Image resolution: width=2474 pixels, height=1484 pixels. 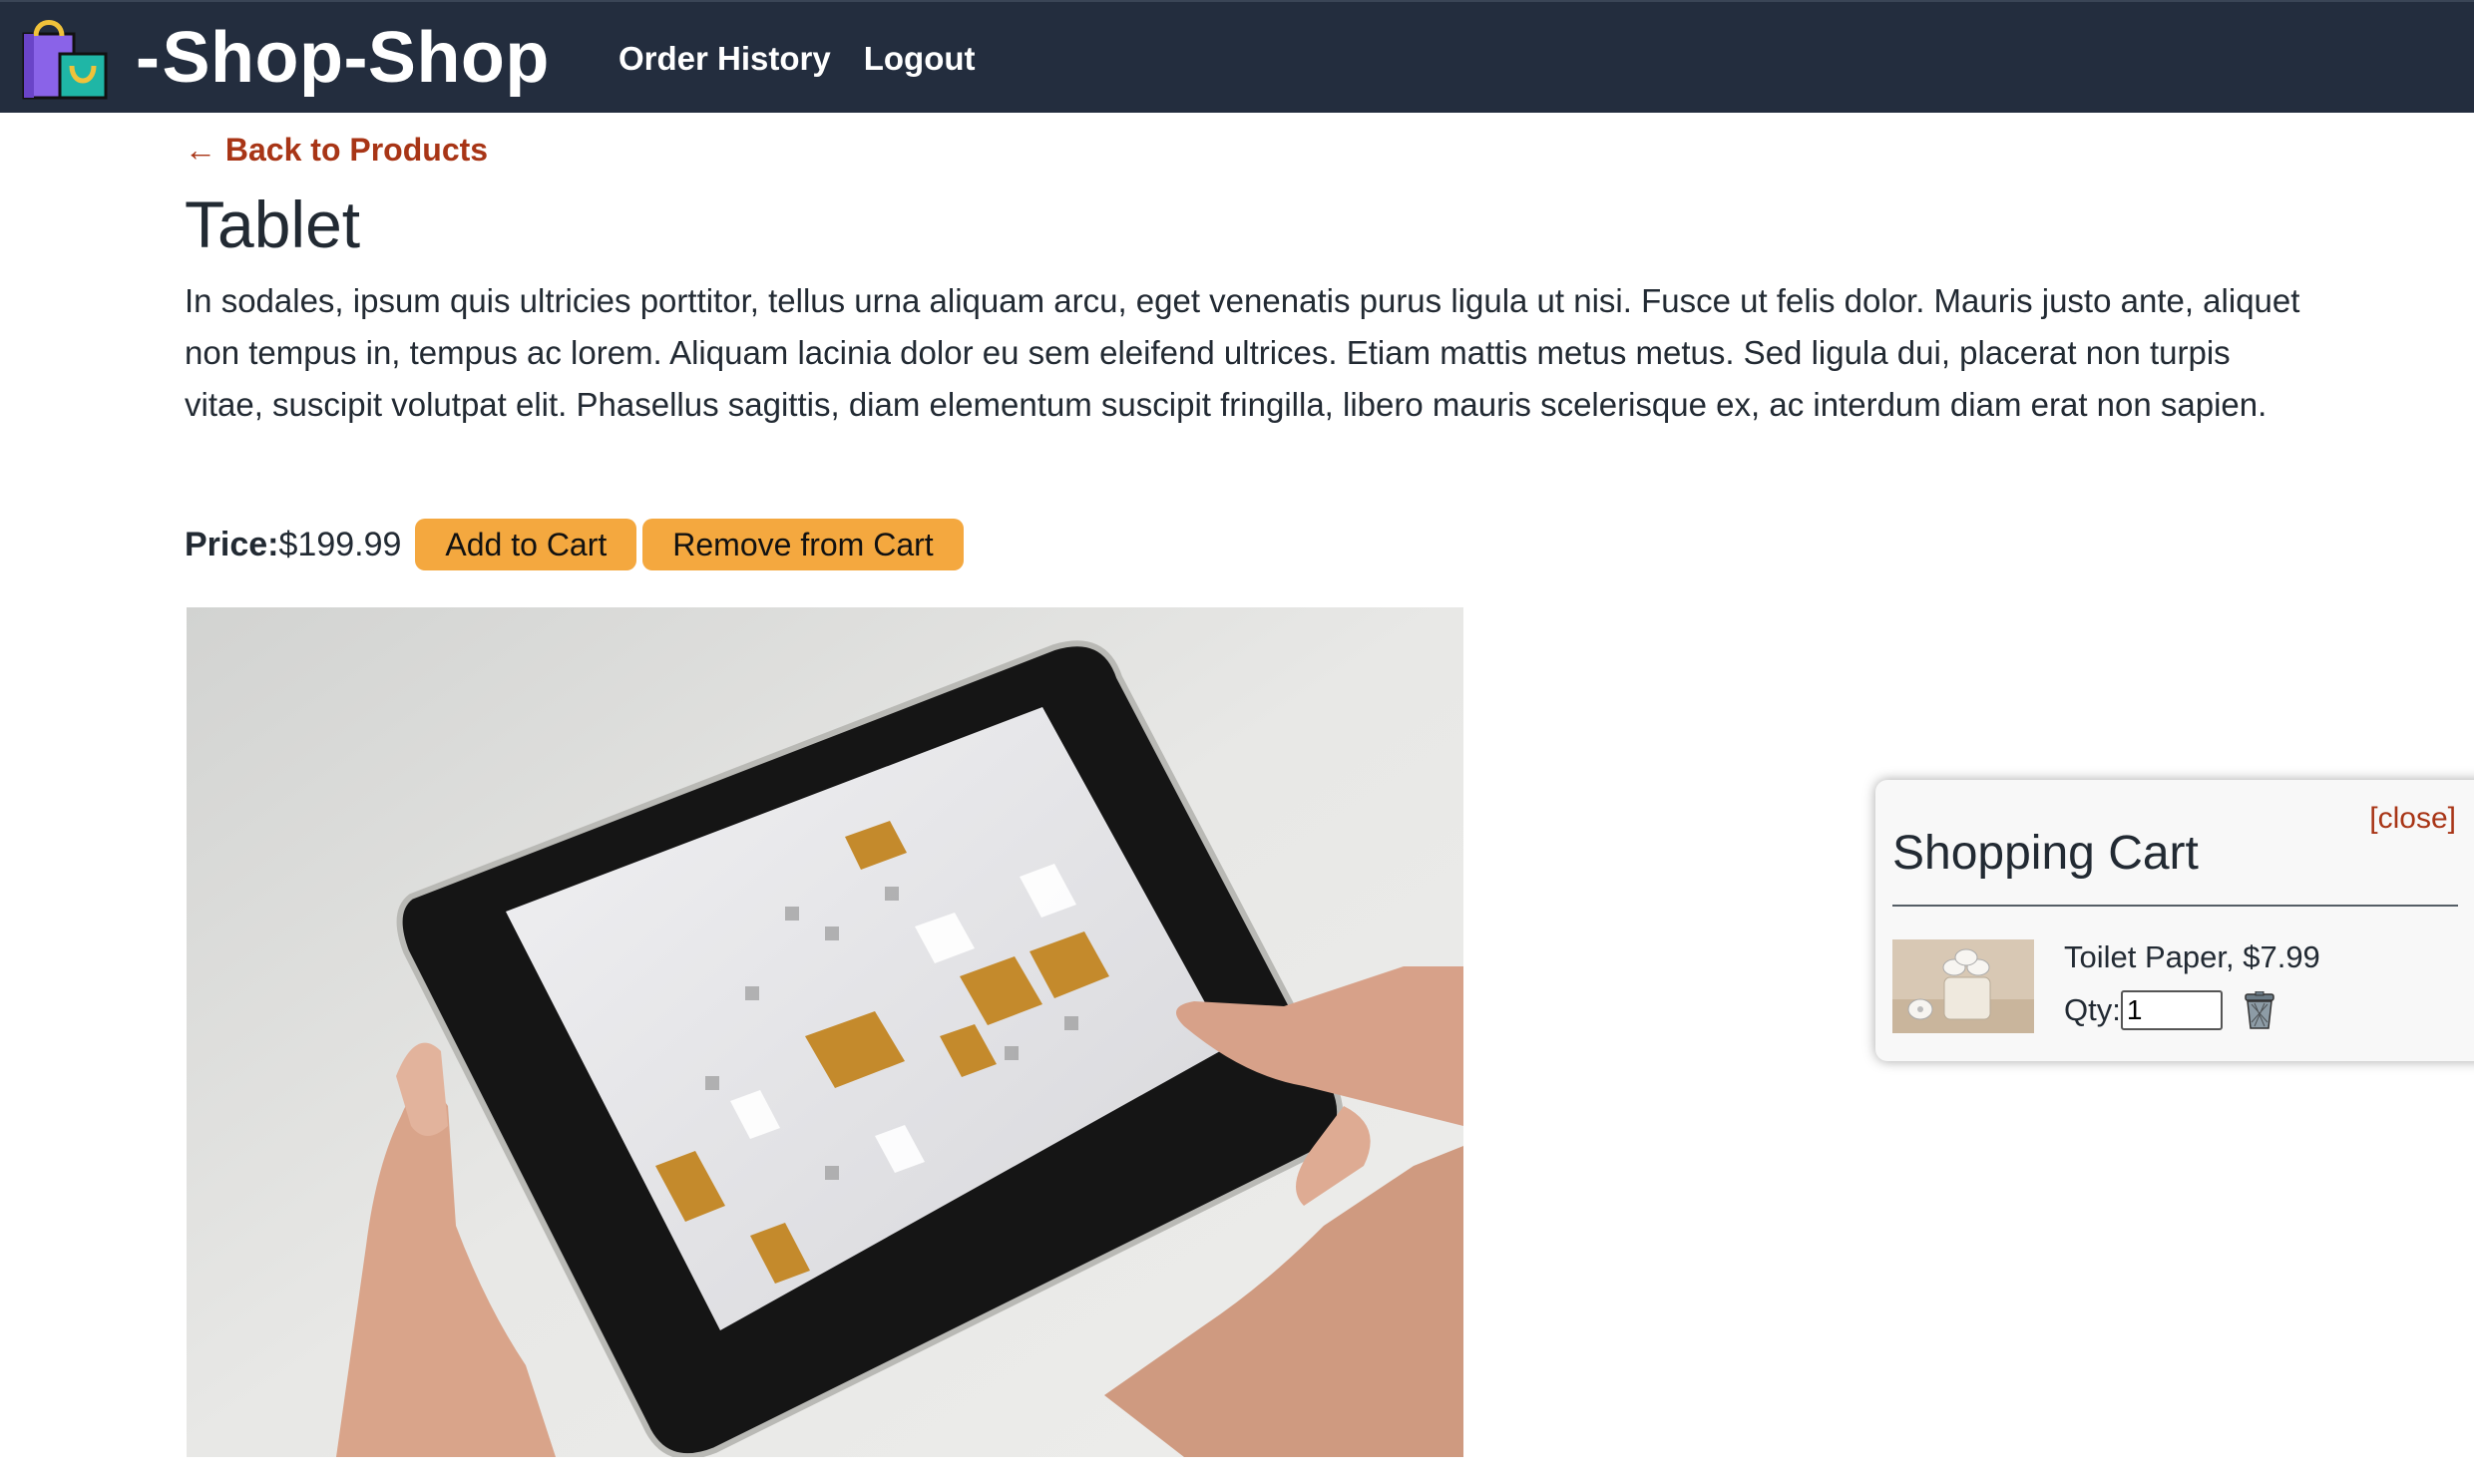 I want to click on nav-order-history-link: Order History, so click(x=725, y=59).